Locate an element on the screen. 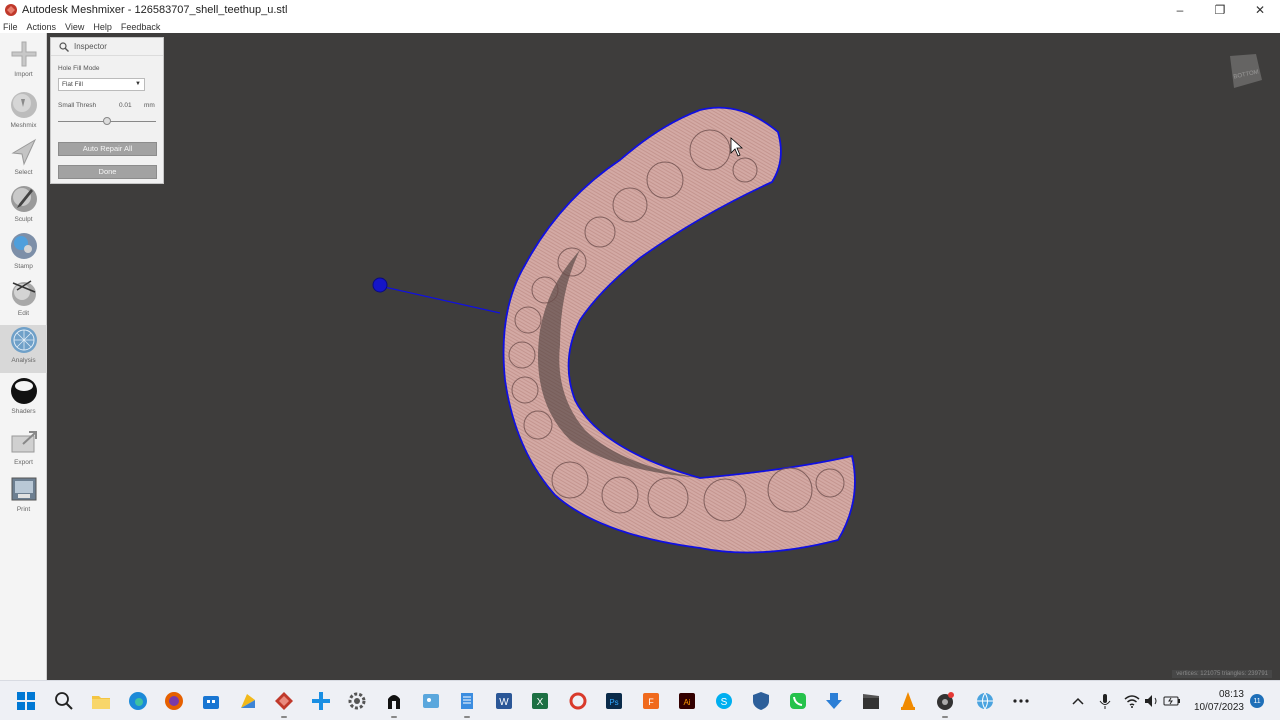 Image resolution: width=1280 pixels, height=720 pixels. svg-text: Ai is located at coordinates (686, 702).